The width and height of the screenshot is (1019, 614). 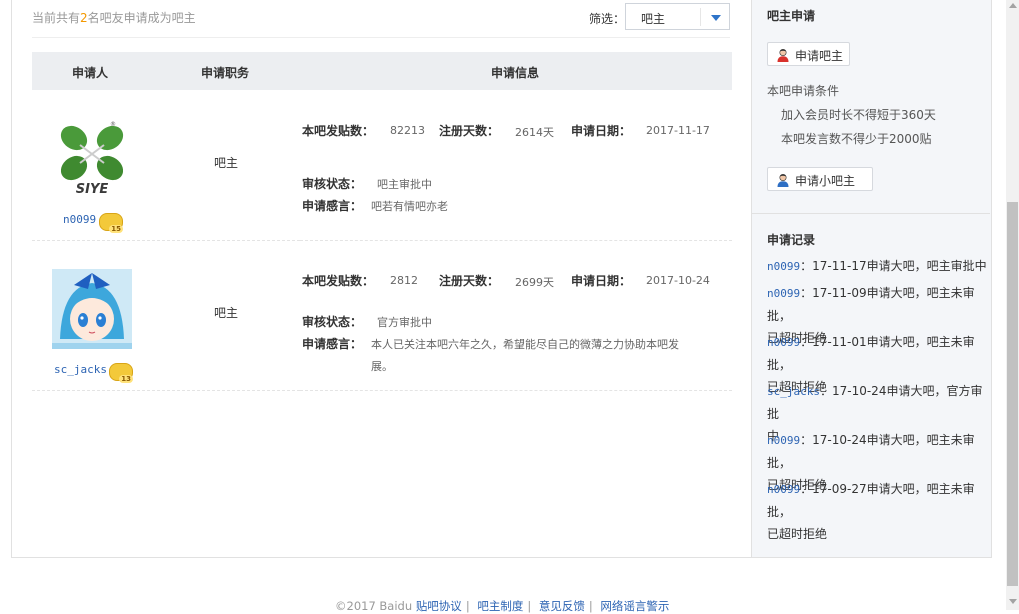 What do you see at coordinates (607, 19) in the screenshot?
I see `filter-label: 筛选：` at bounding box center [607, 19].